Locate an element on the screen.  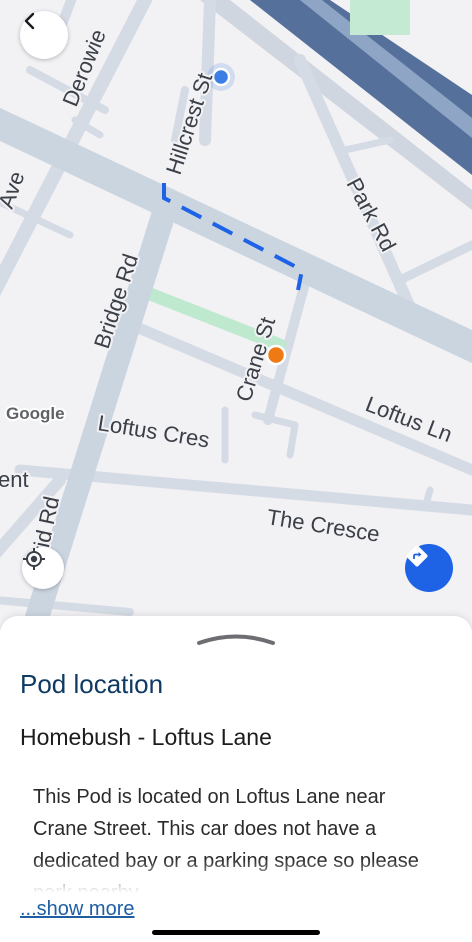
street-label-park: Park Rd is located at coordinates (371, 215).